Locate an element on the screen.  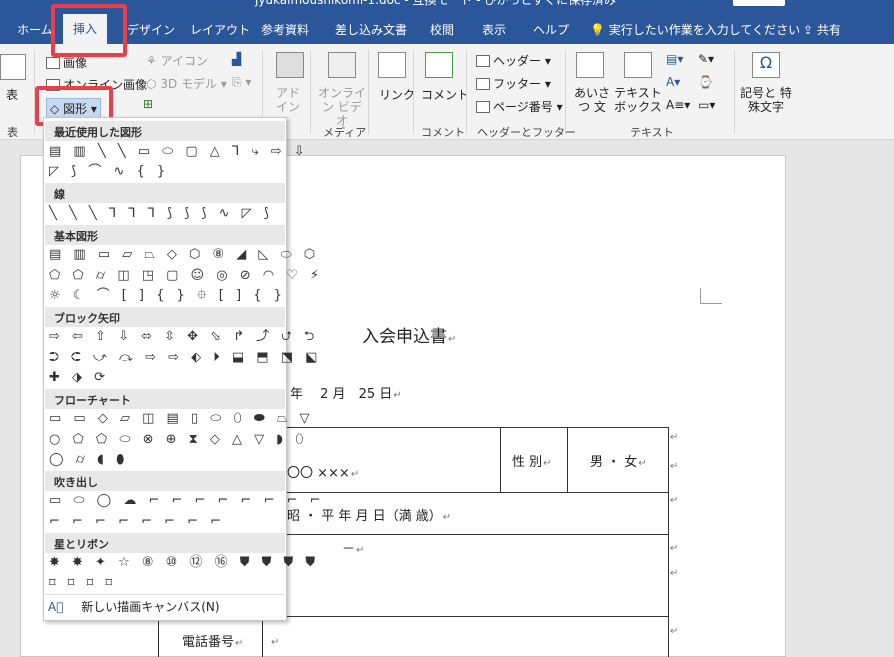
icons-button: ⚘ アイコン is located at coordinates (177, 60).